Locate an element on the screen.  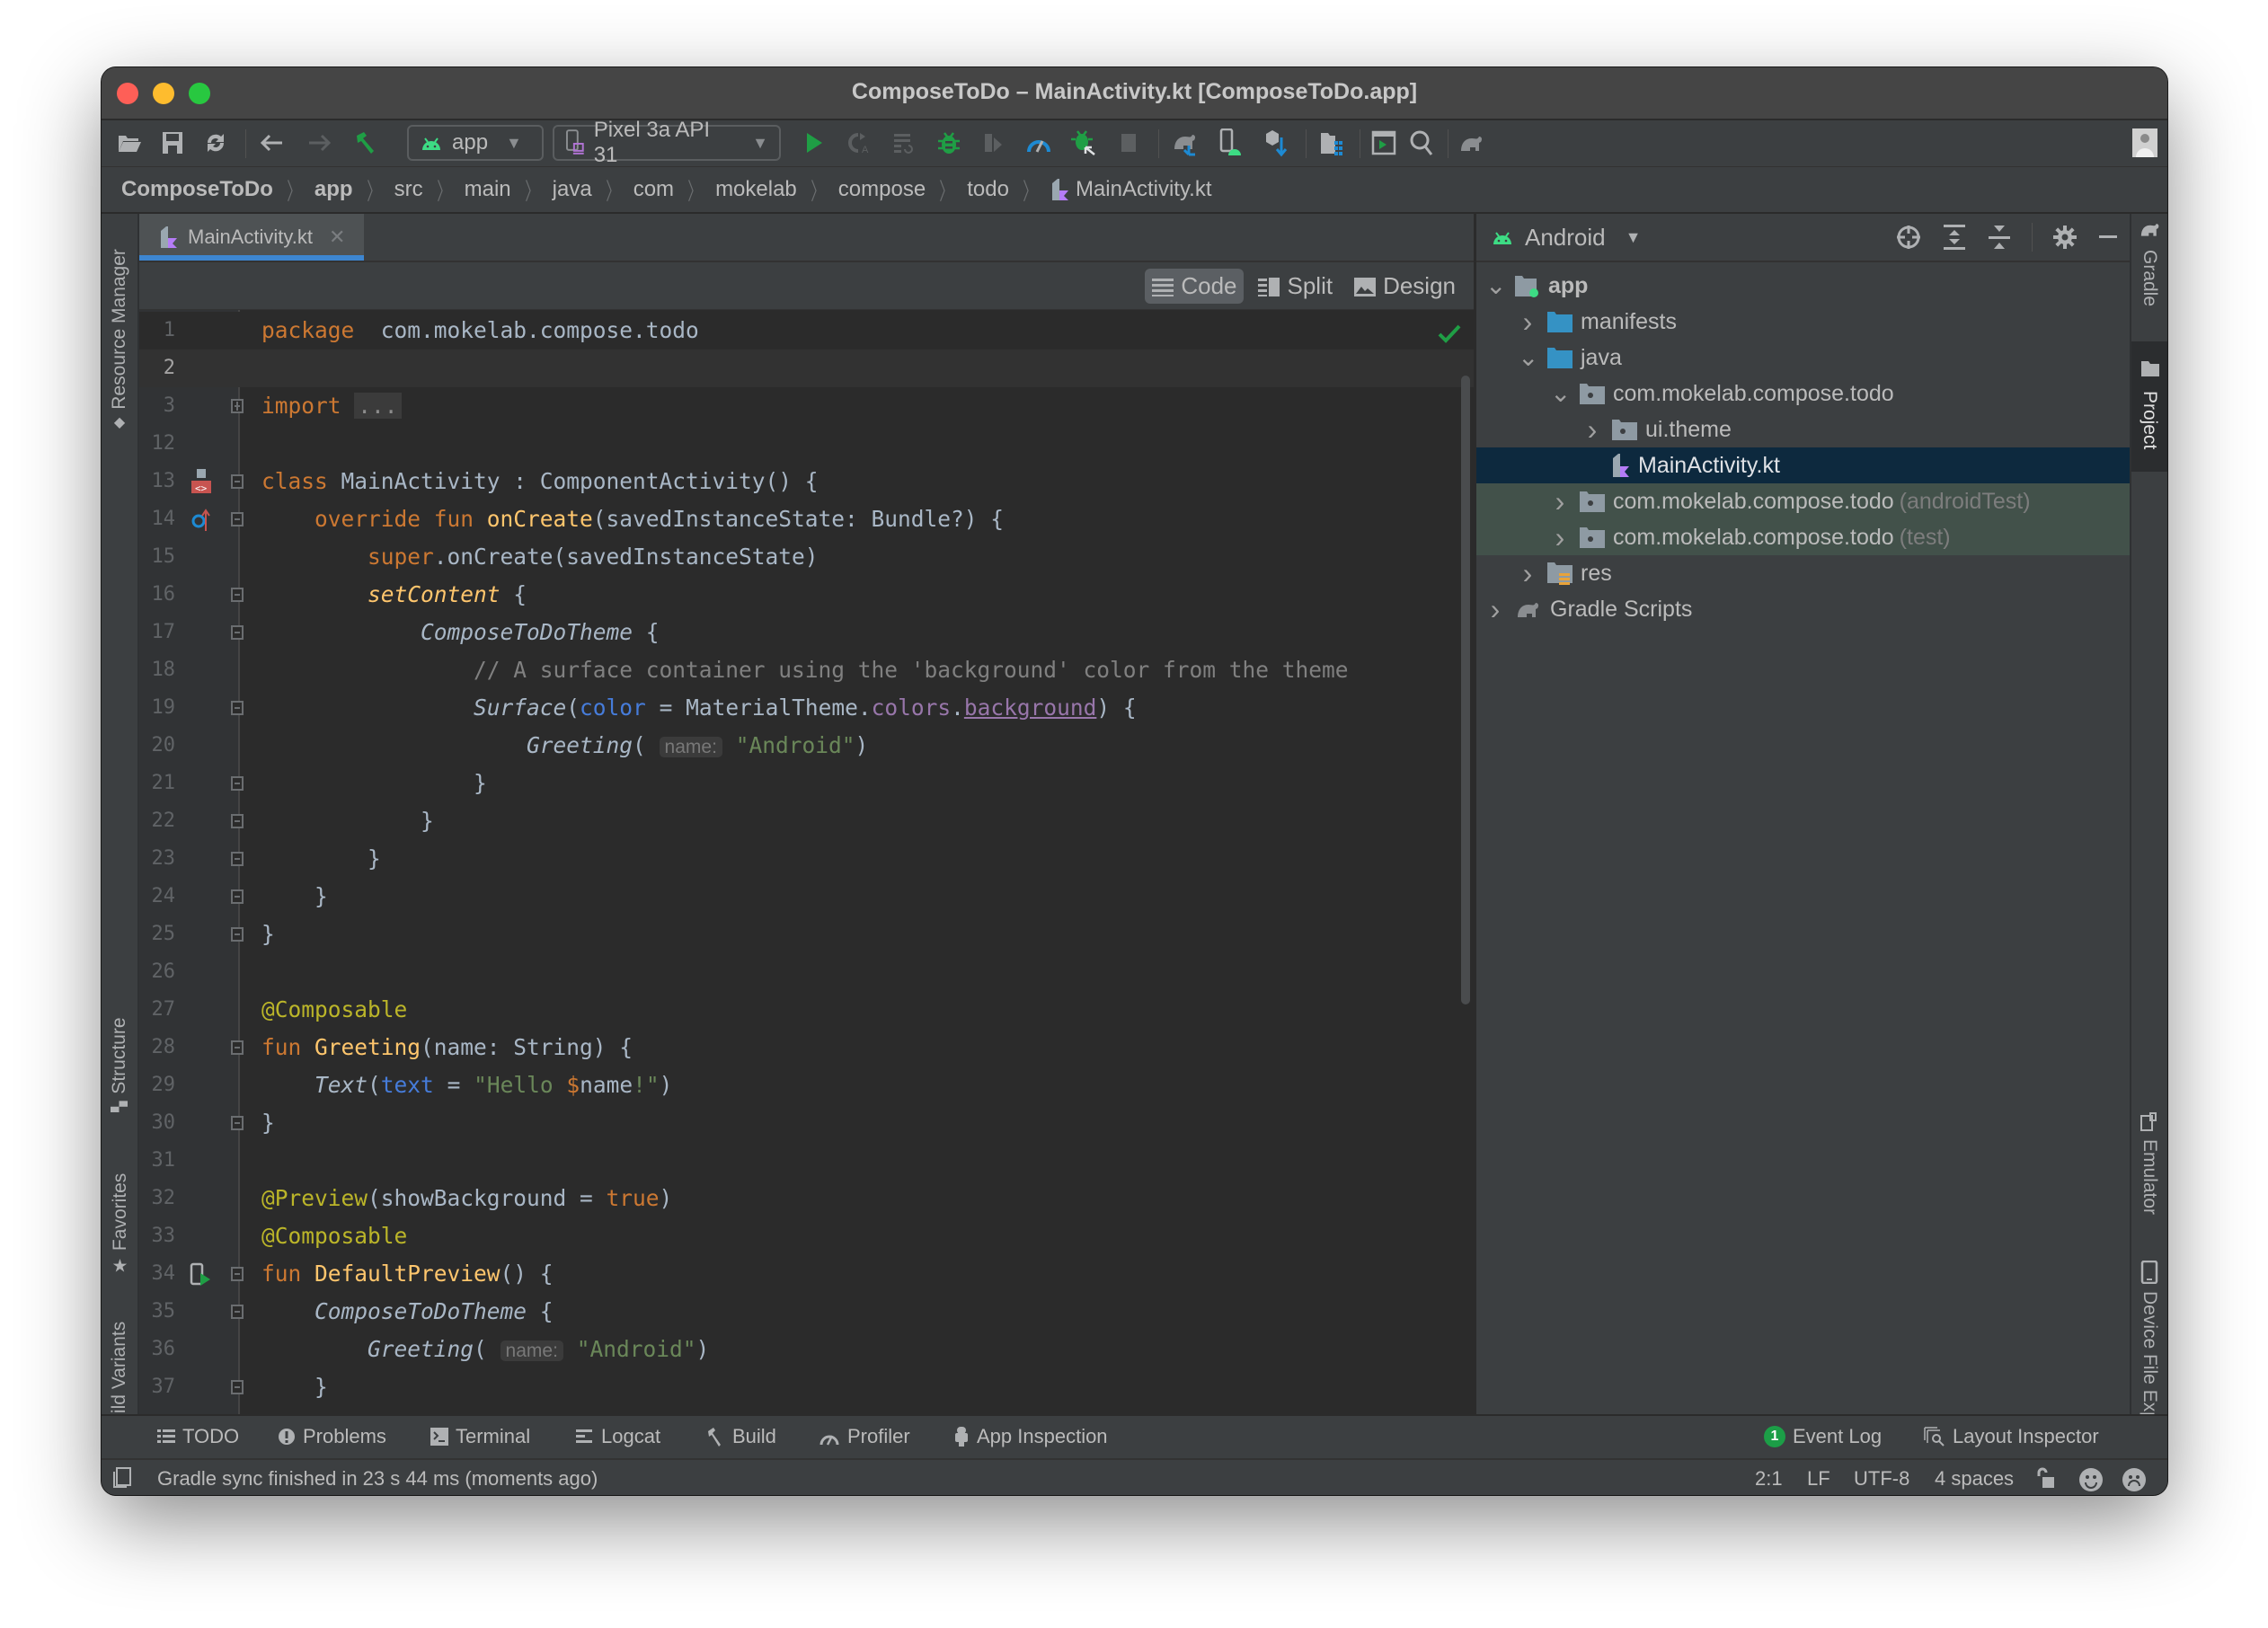
project-view-dropdown: Android ▼ is located at coordinates (1566, 238).